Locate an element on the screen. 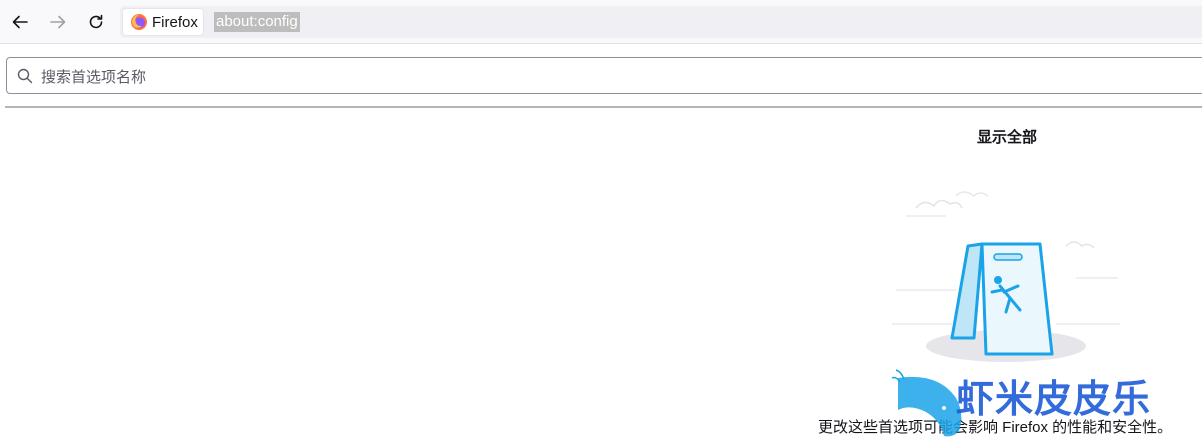 This screenshot has height=442, width=1202. url-text: about:config is located at coordinates (257, 22).